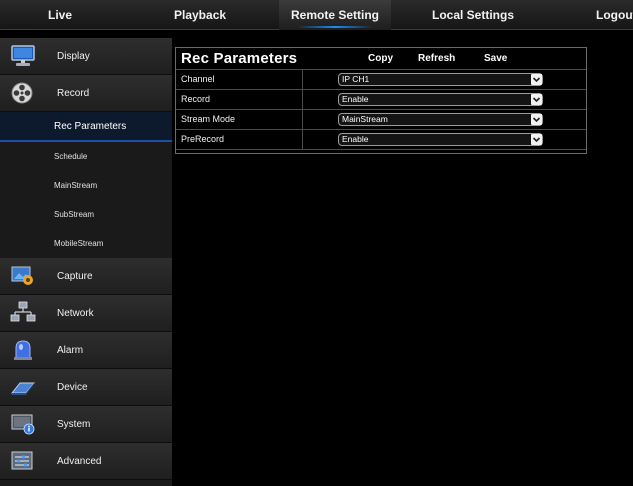  Describe the element at coordinates (380, 58) in the screenshot. I see `copy-button: Copy` at that location.